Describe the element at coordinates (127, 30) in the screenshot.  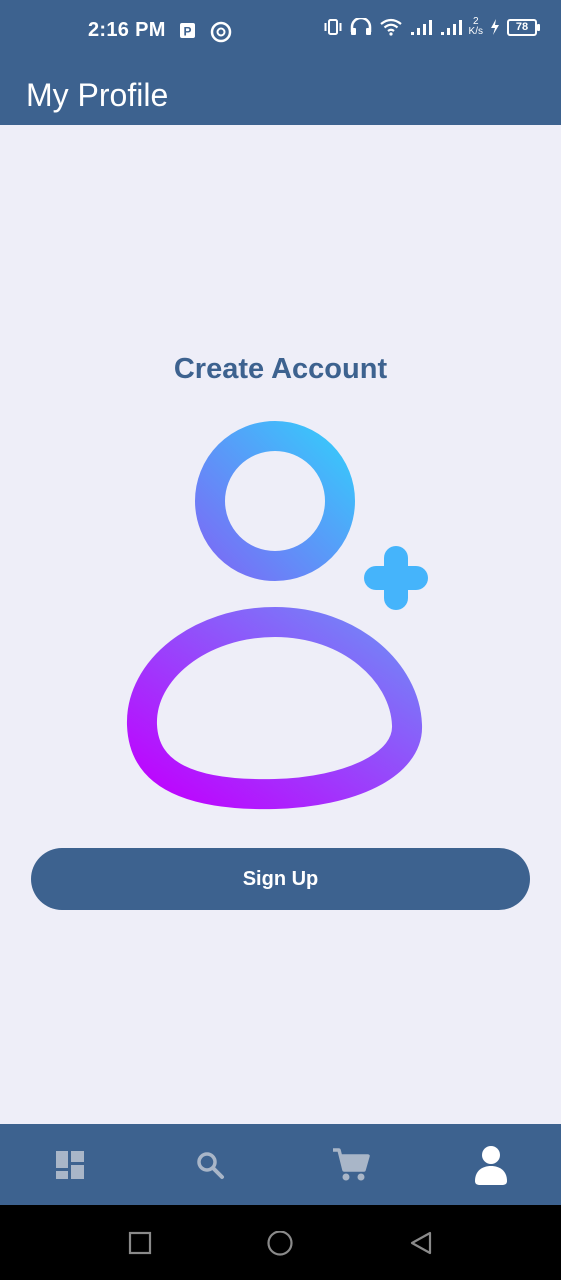
I see `status-time: 2:16 PM` at that location.